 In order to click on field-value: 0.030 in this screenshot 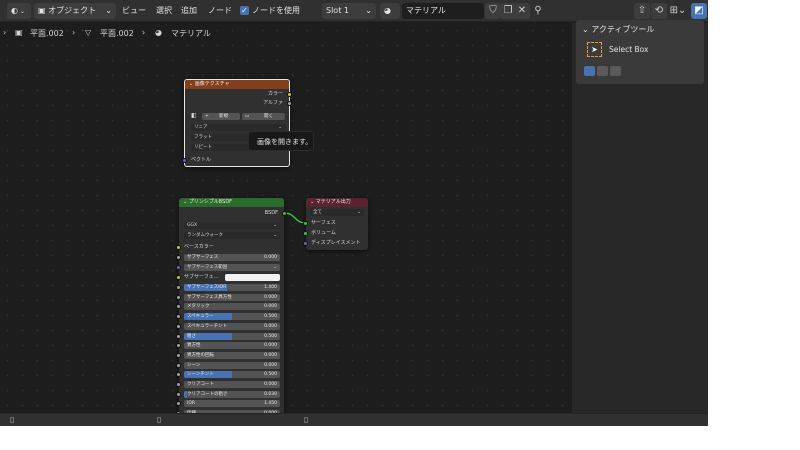, I will do `click(270, 394)`.